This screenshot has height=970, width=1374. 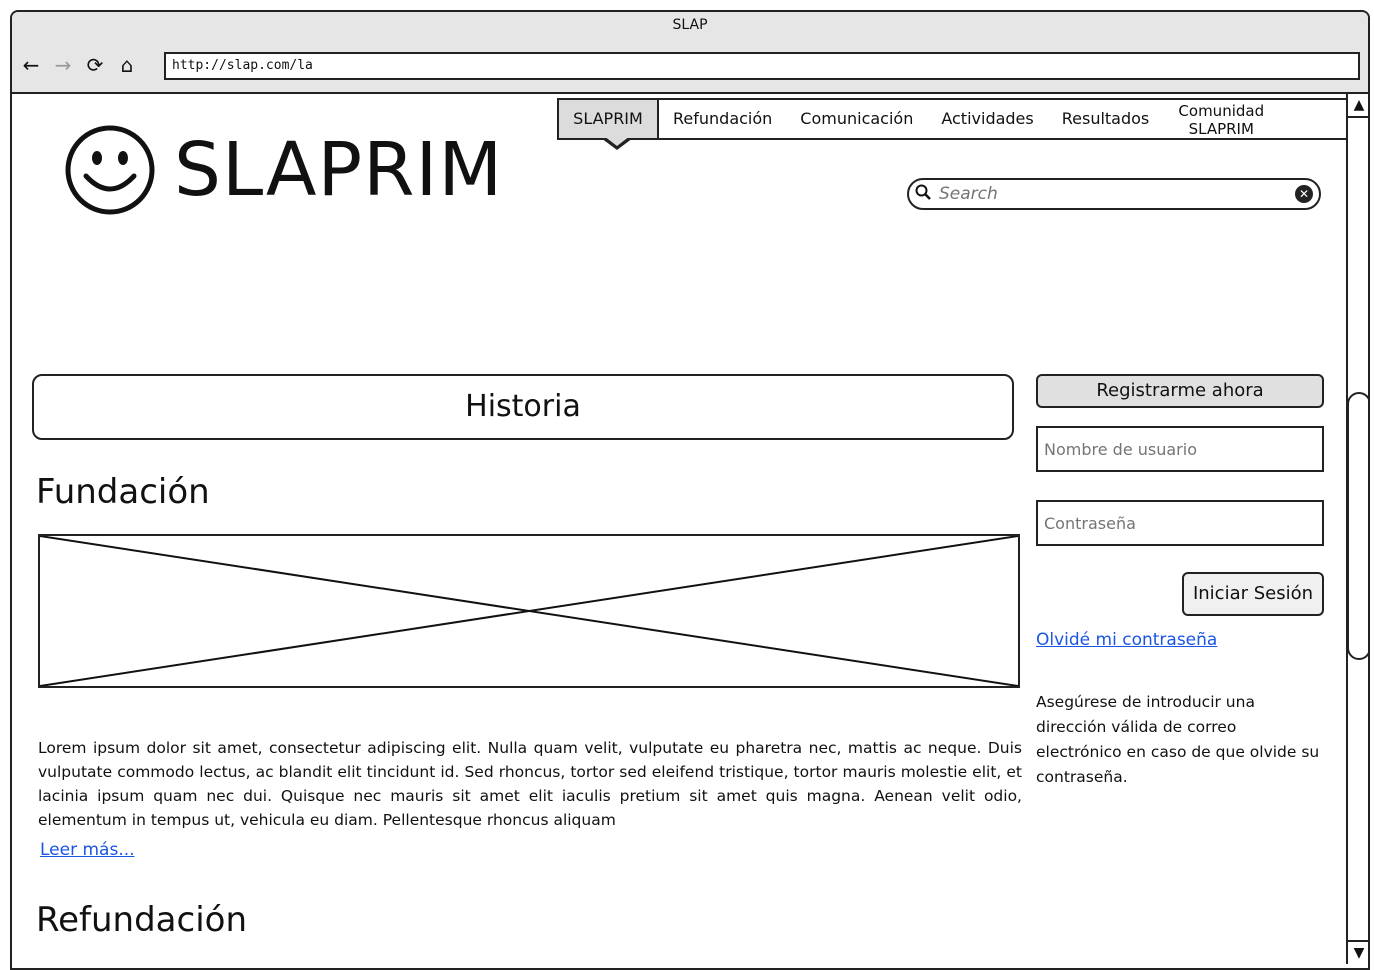 What do you see at coordinates (856, 119) in the screenshot?
I see `nav-item-comunicacion: Comunicación` at bounding box center [856, 119].